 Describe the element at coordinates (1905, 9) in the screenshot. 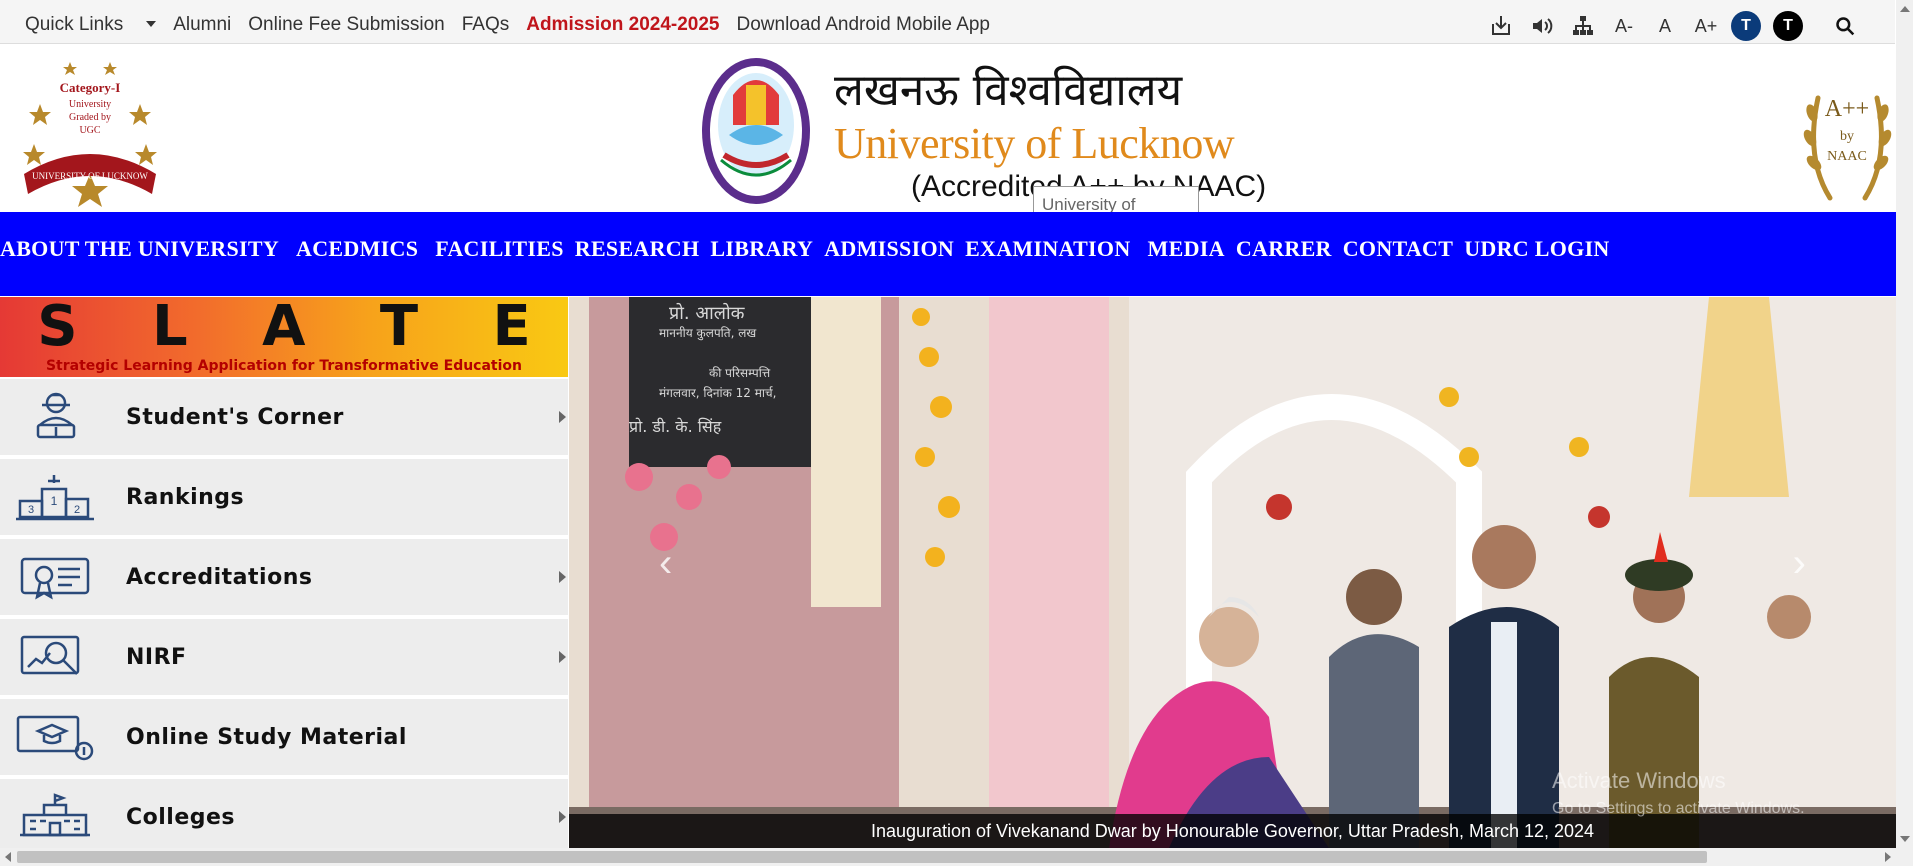

I see `scroll-up-icon` at that location.